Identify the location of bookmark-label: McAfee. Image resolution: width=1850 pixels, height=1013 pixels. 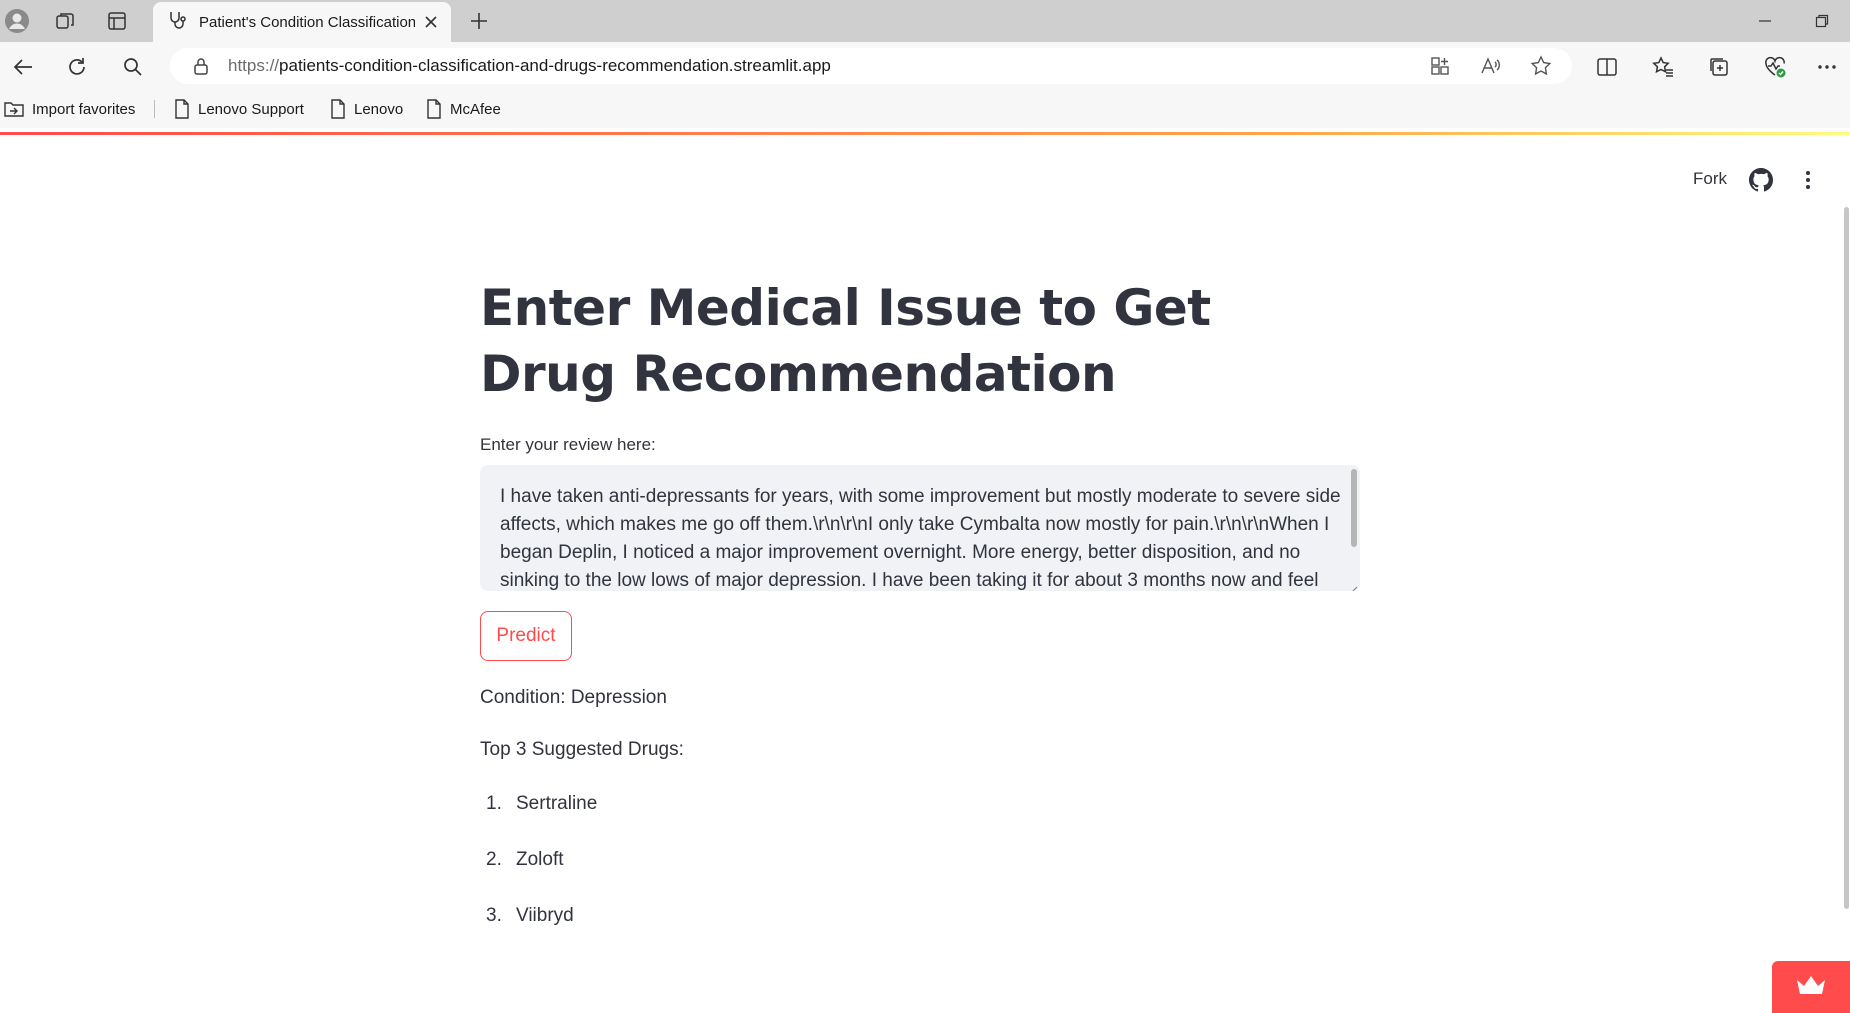
(475, 109).